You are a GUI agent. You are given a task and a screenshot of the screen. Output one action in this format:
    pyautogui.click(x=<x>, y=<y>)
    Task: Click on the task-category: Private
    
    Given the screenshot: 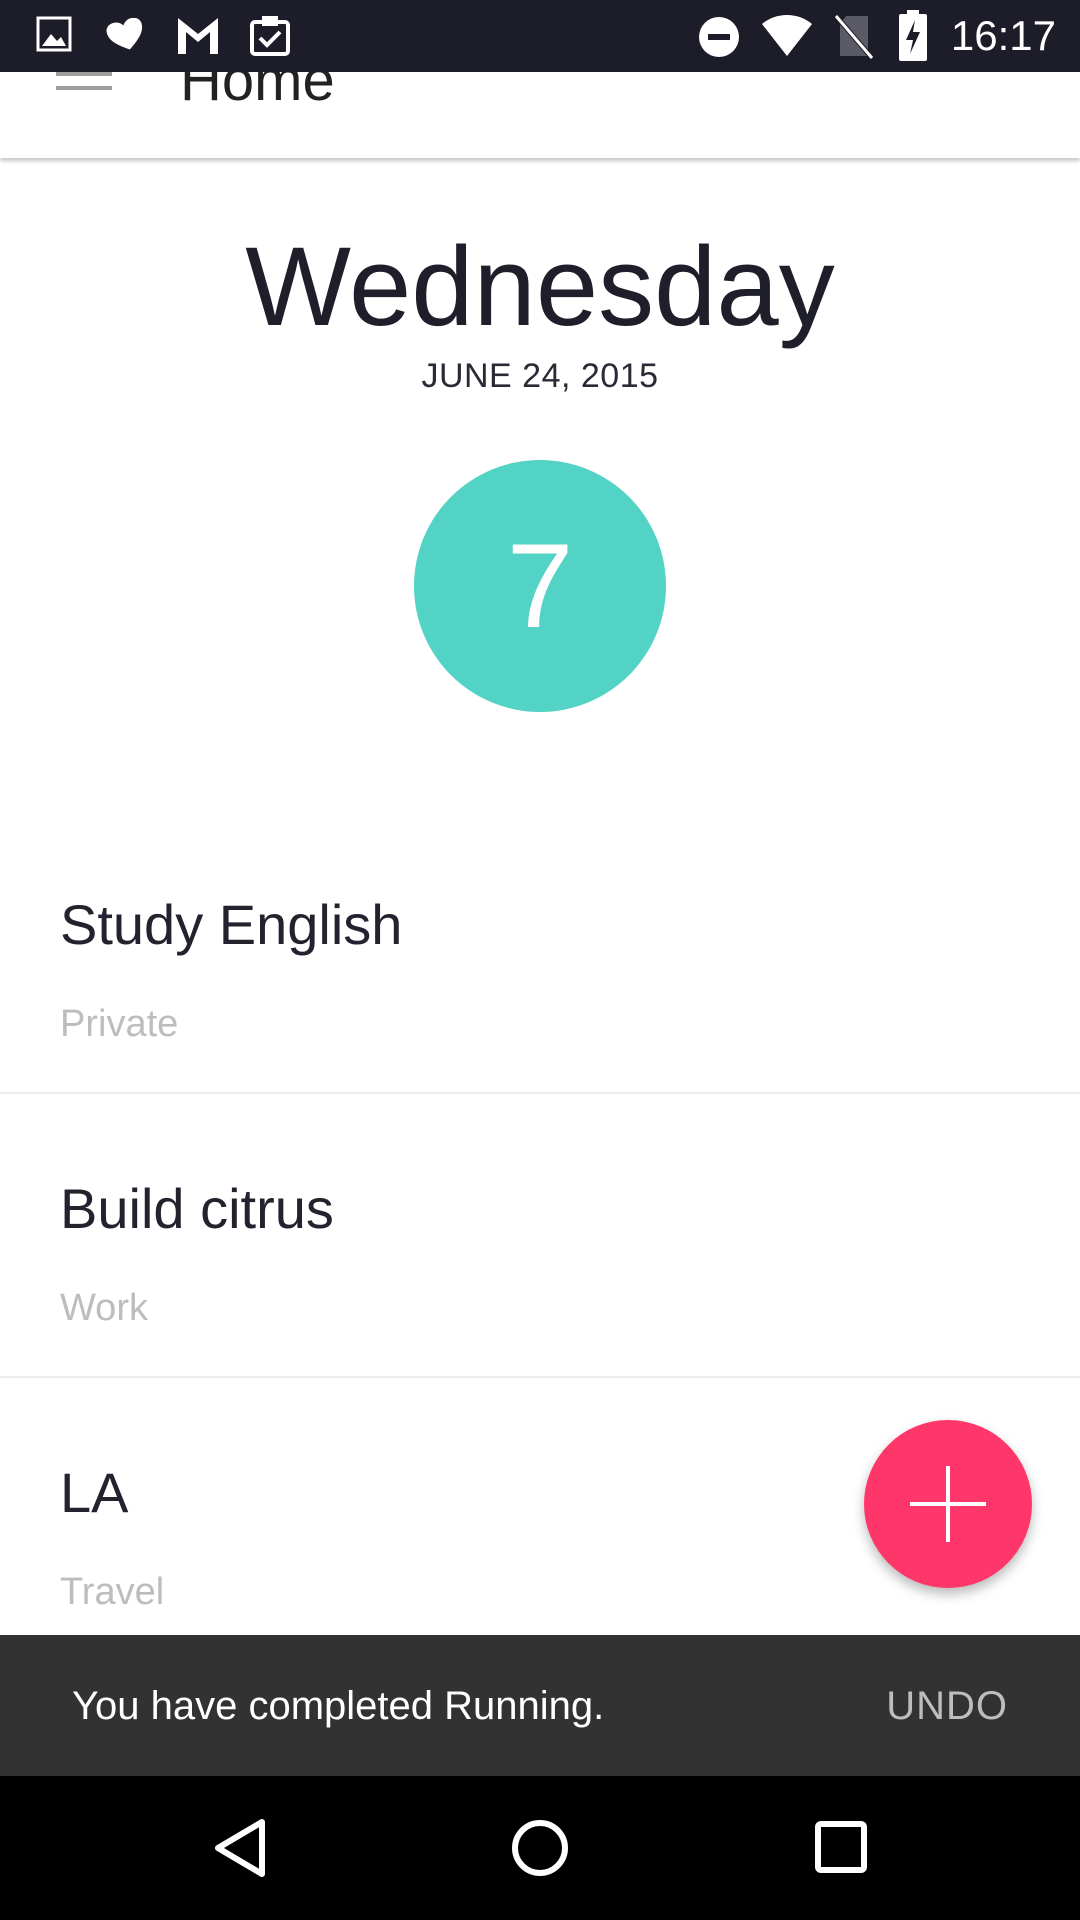 What is the action you would take?
    pyautogui.click(x=119, y=1024)
    